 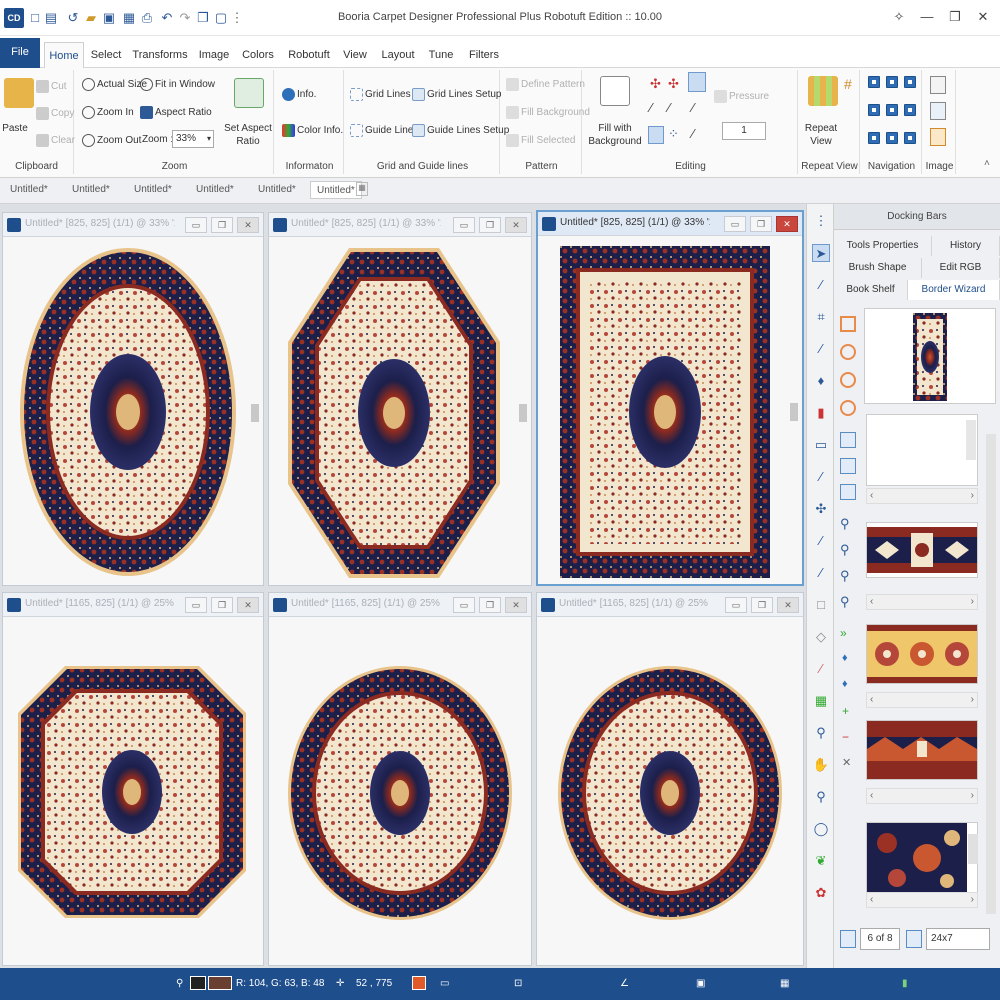 What do you see at coordinates (821, 413) in the screenshot?
I see `color-icon: ▮` at bounding box center [821, 413].